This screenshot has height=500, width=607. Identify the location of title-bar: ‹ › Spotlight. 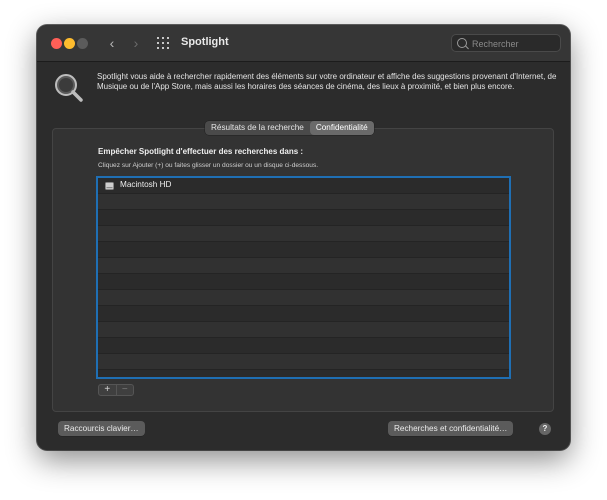
(303, 43).